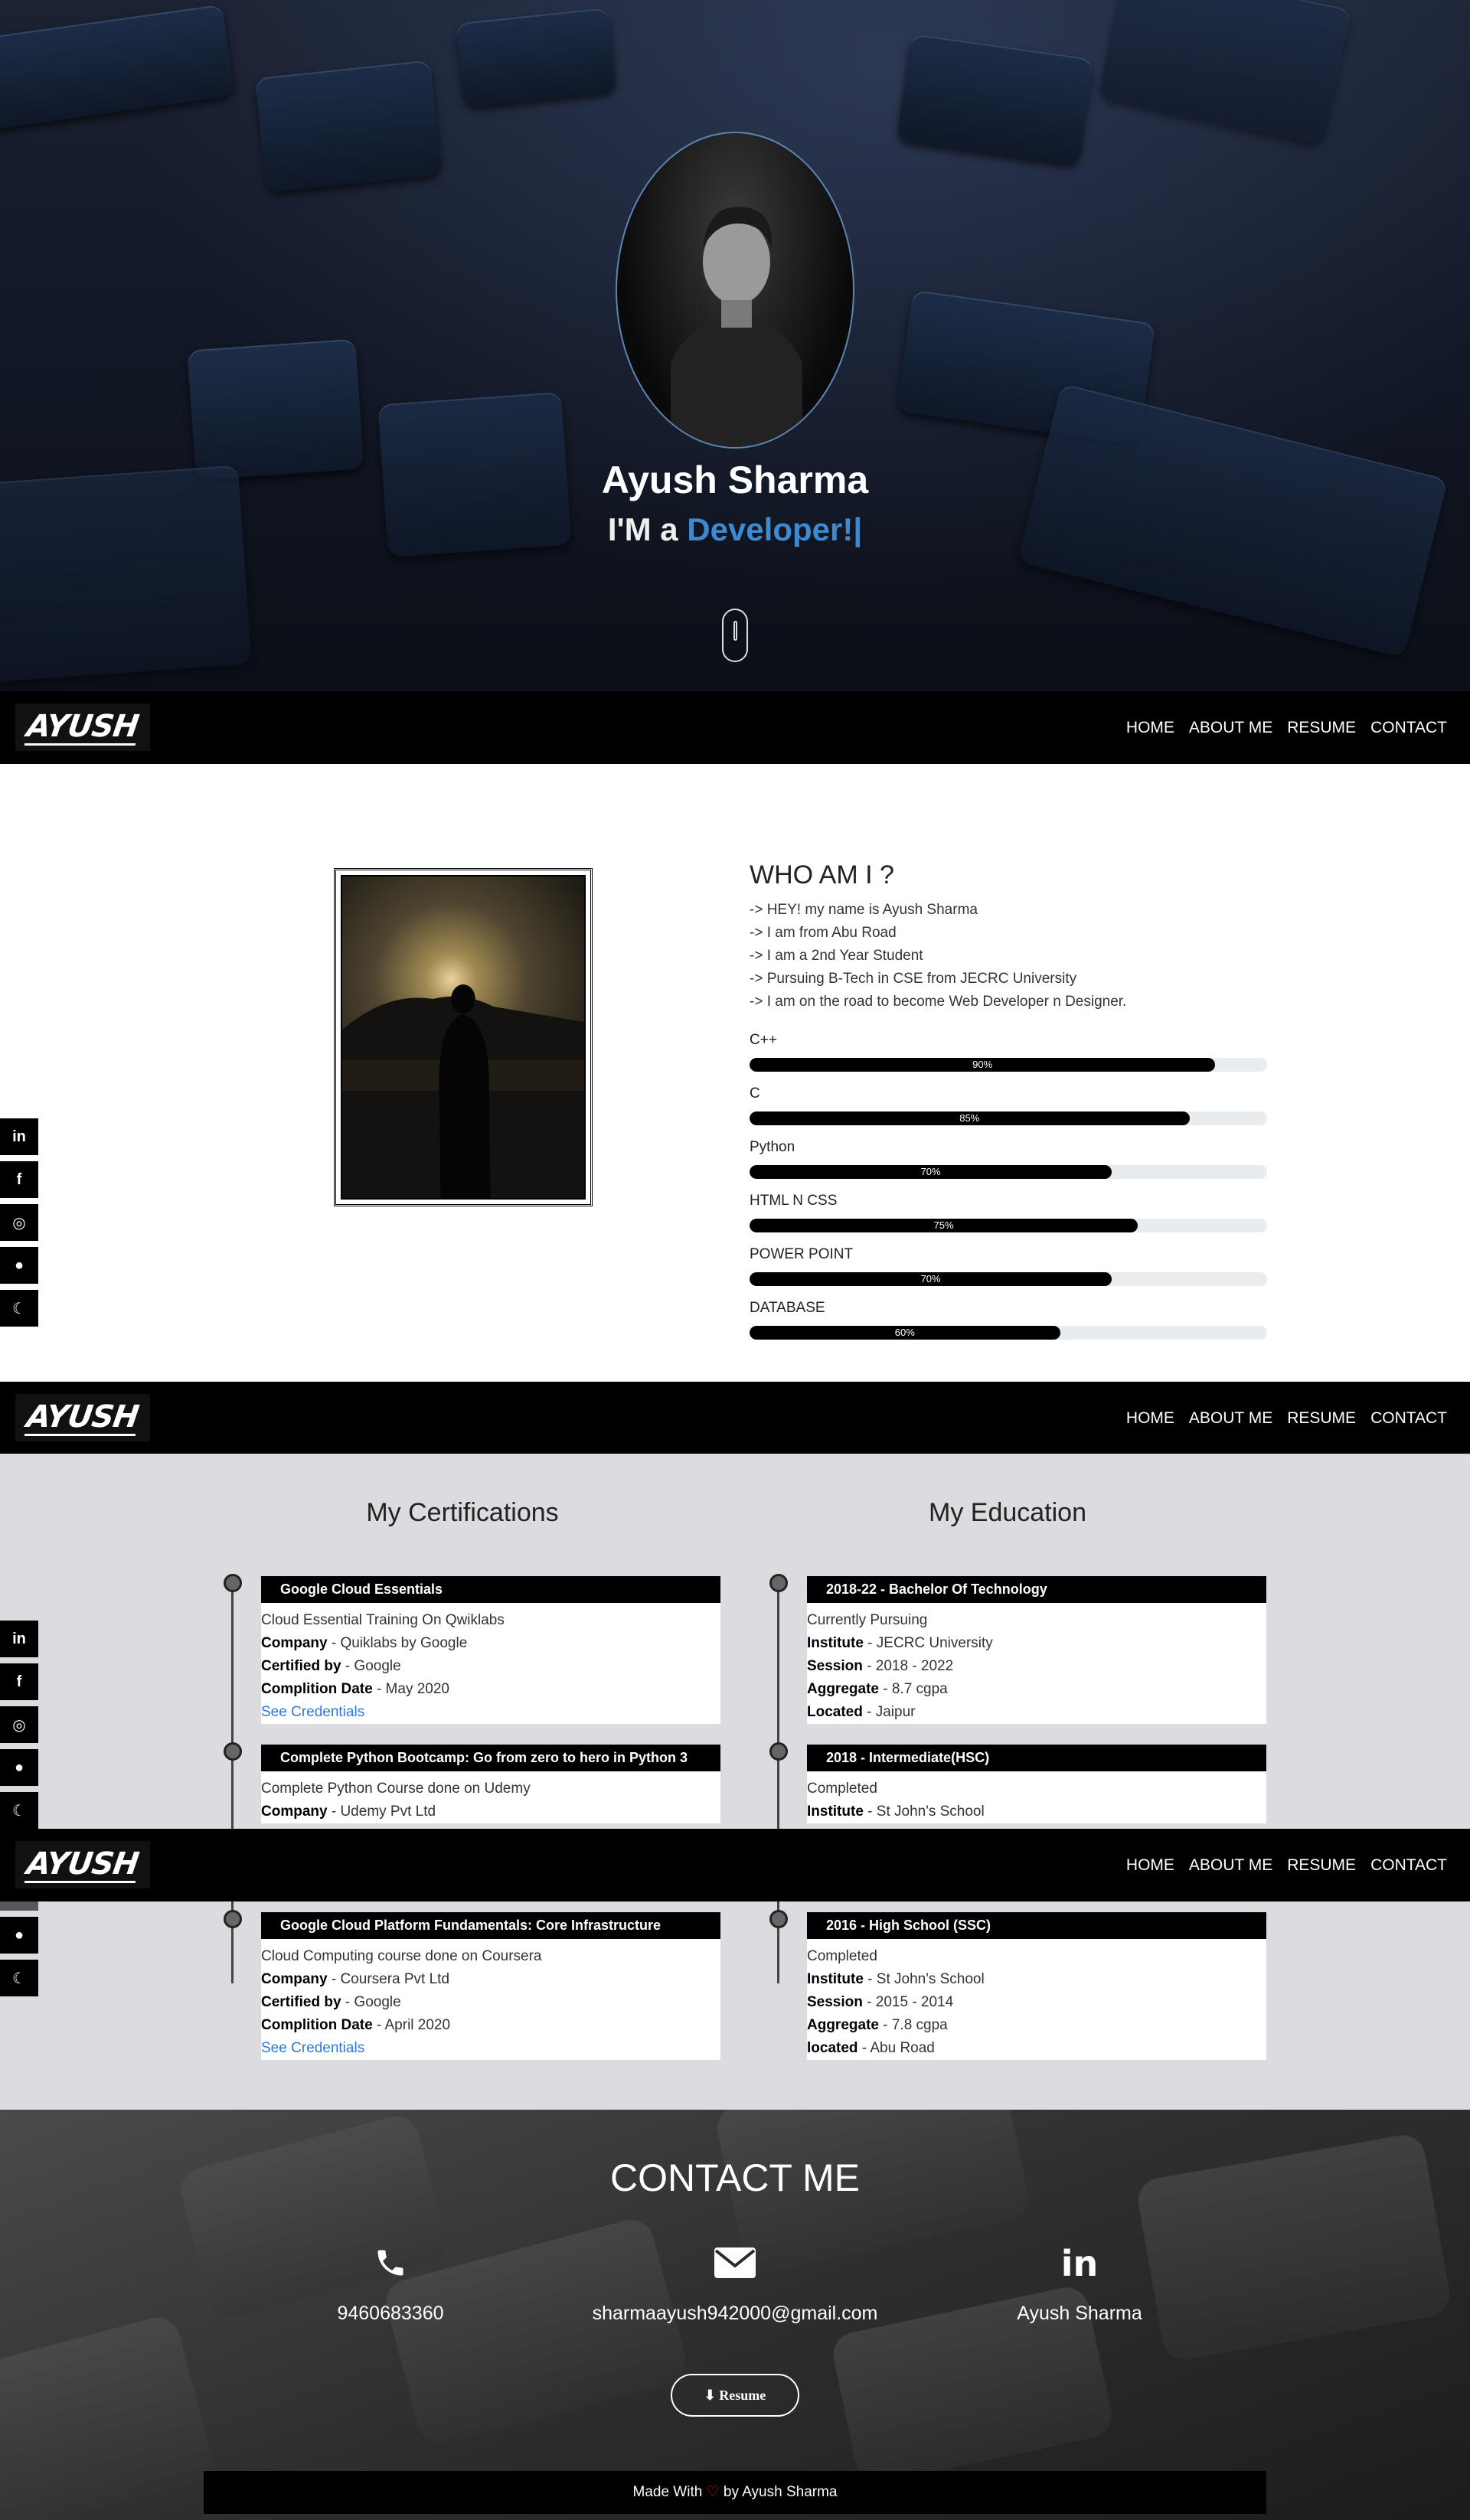 This screenshot has width=1470, height=2520. I want to click on skill-progress-fill: 75%, so click(944, 1225).